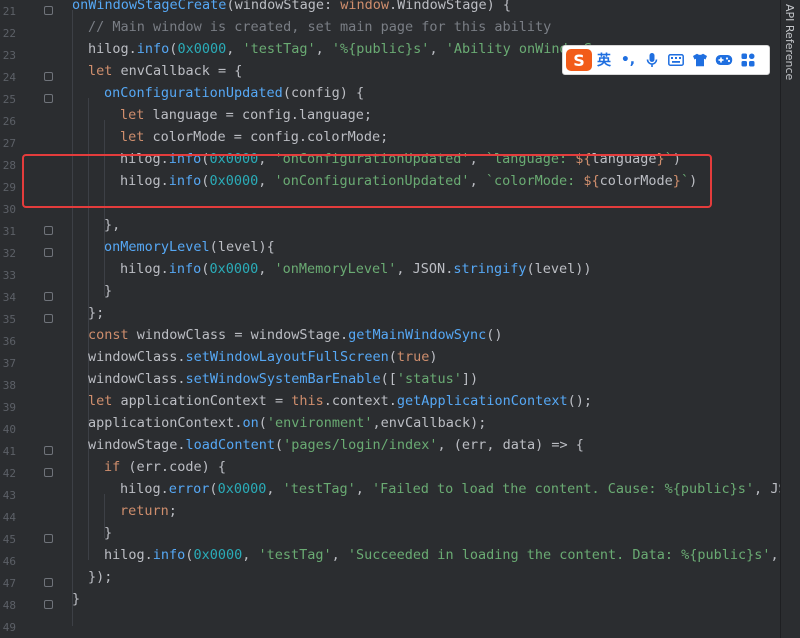  Describe the element at coordinates (482, 401) in the screenshot. I see `code-token: getApplicationContext` at that location.